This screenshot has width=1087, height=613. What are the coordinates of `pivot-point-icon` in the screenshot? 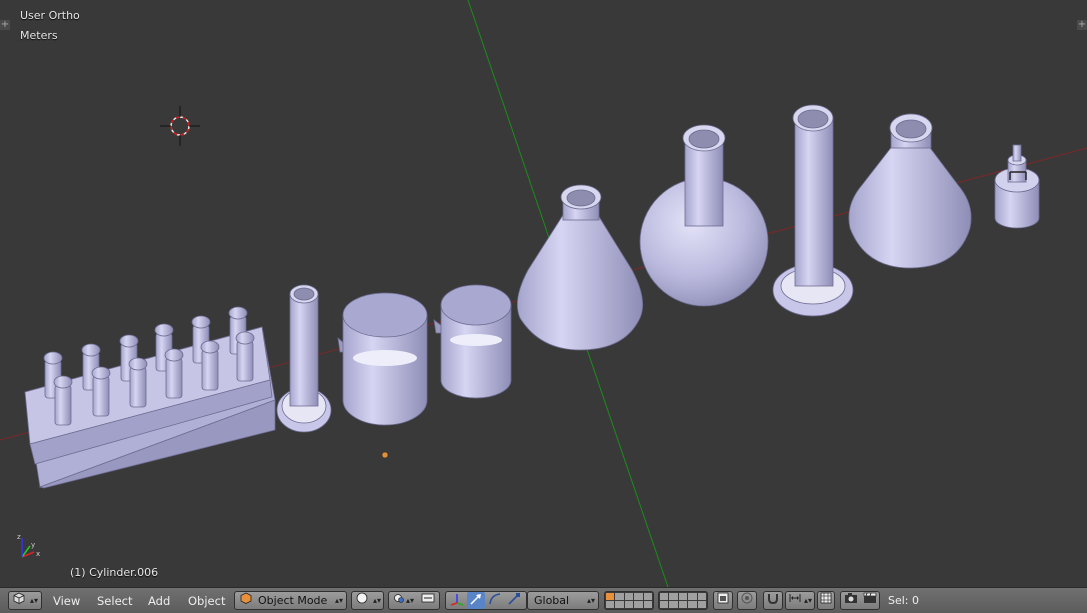 It's located at (399, 600).